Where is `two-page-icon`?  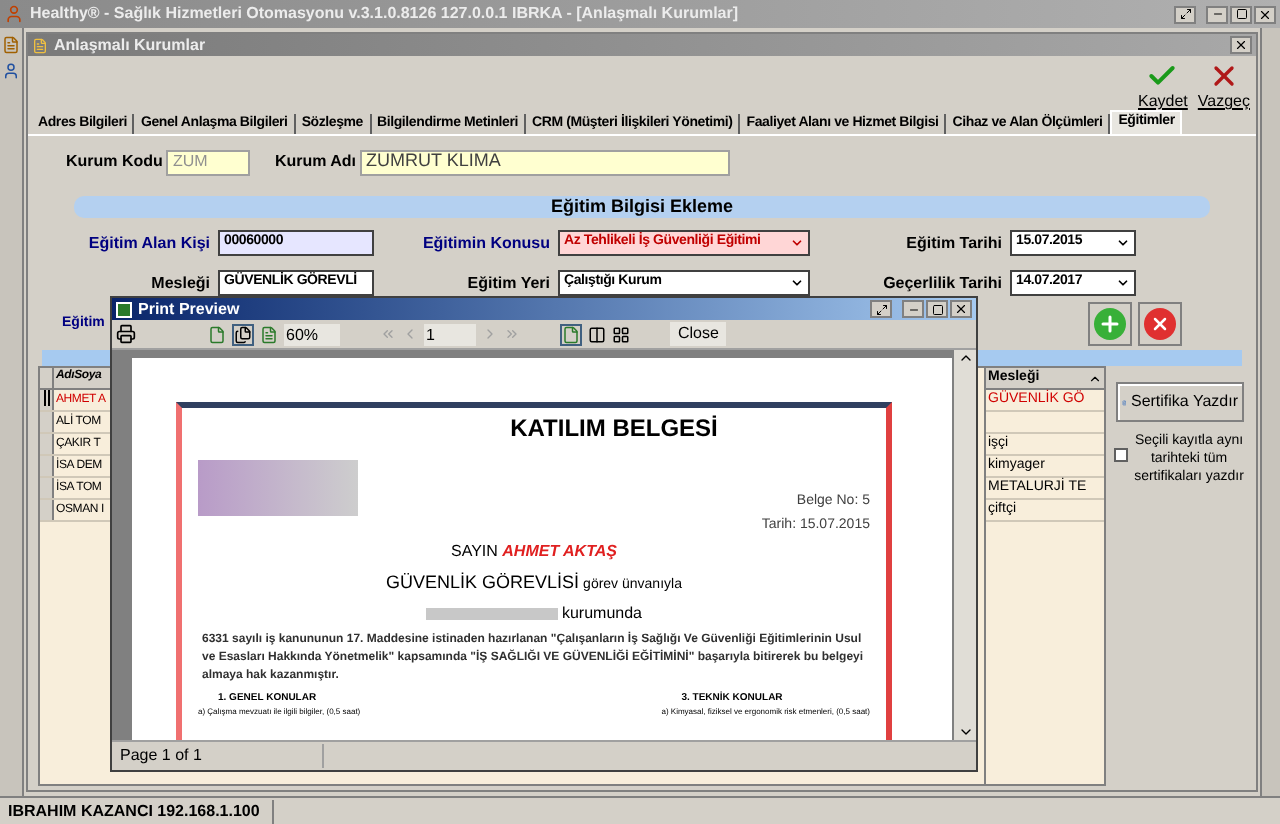 two-page-icon is located at coordinates (597, 334).